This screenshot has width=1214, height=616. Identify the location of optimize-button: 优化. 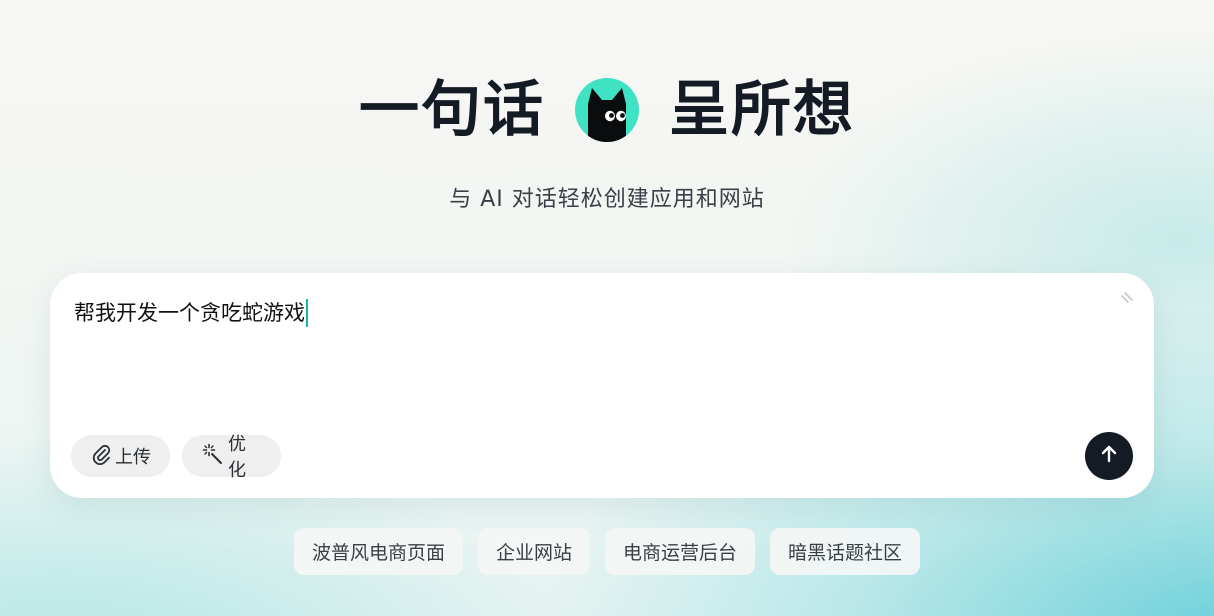
(231, 457).